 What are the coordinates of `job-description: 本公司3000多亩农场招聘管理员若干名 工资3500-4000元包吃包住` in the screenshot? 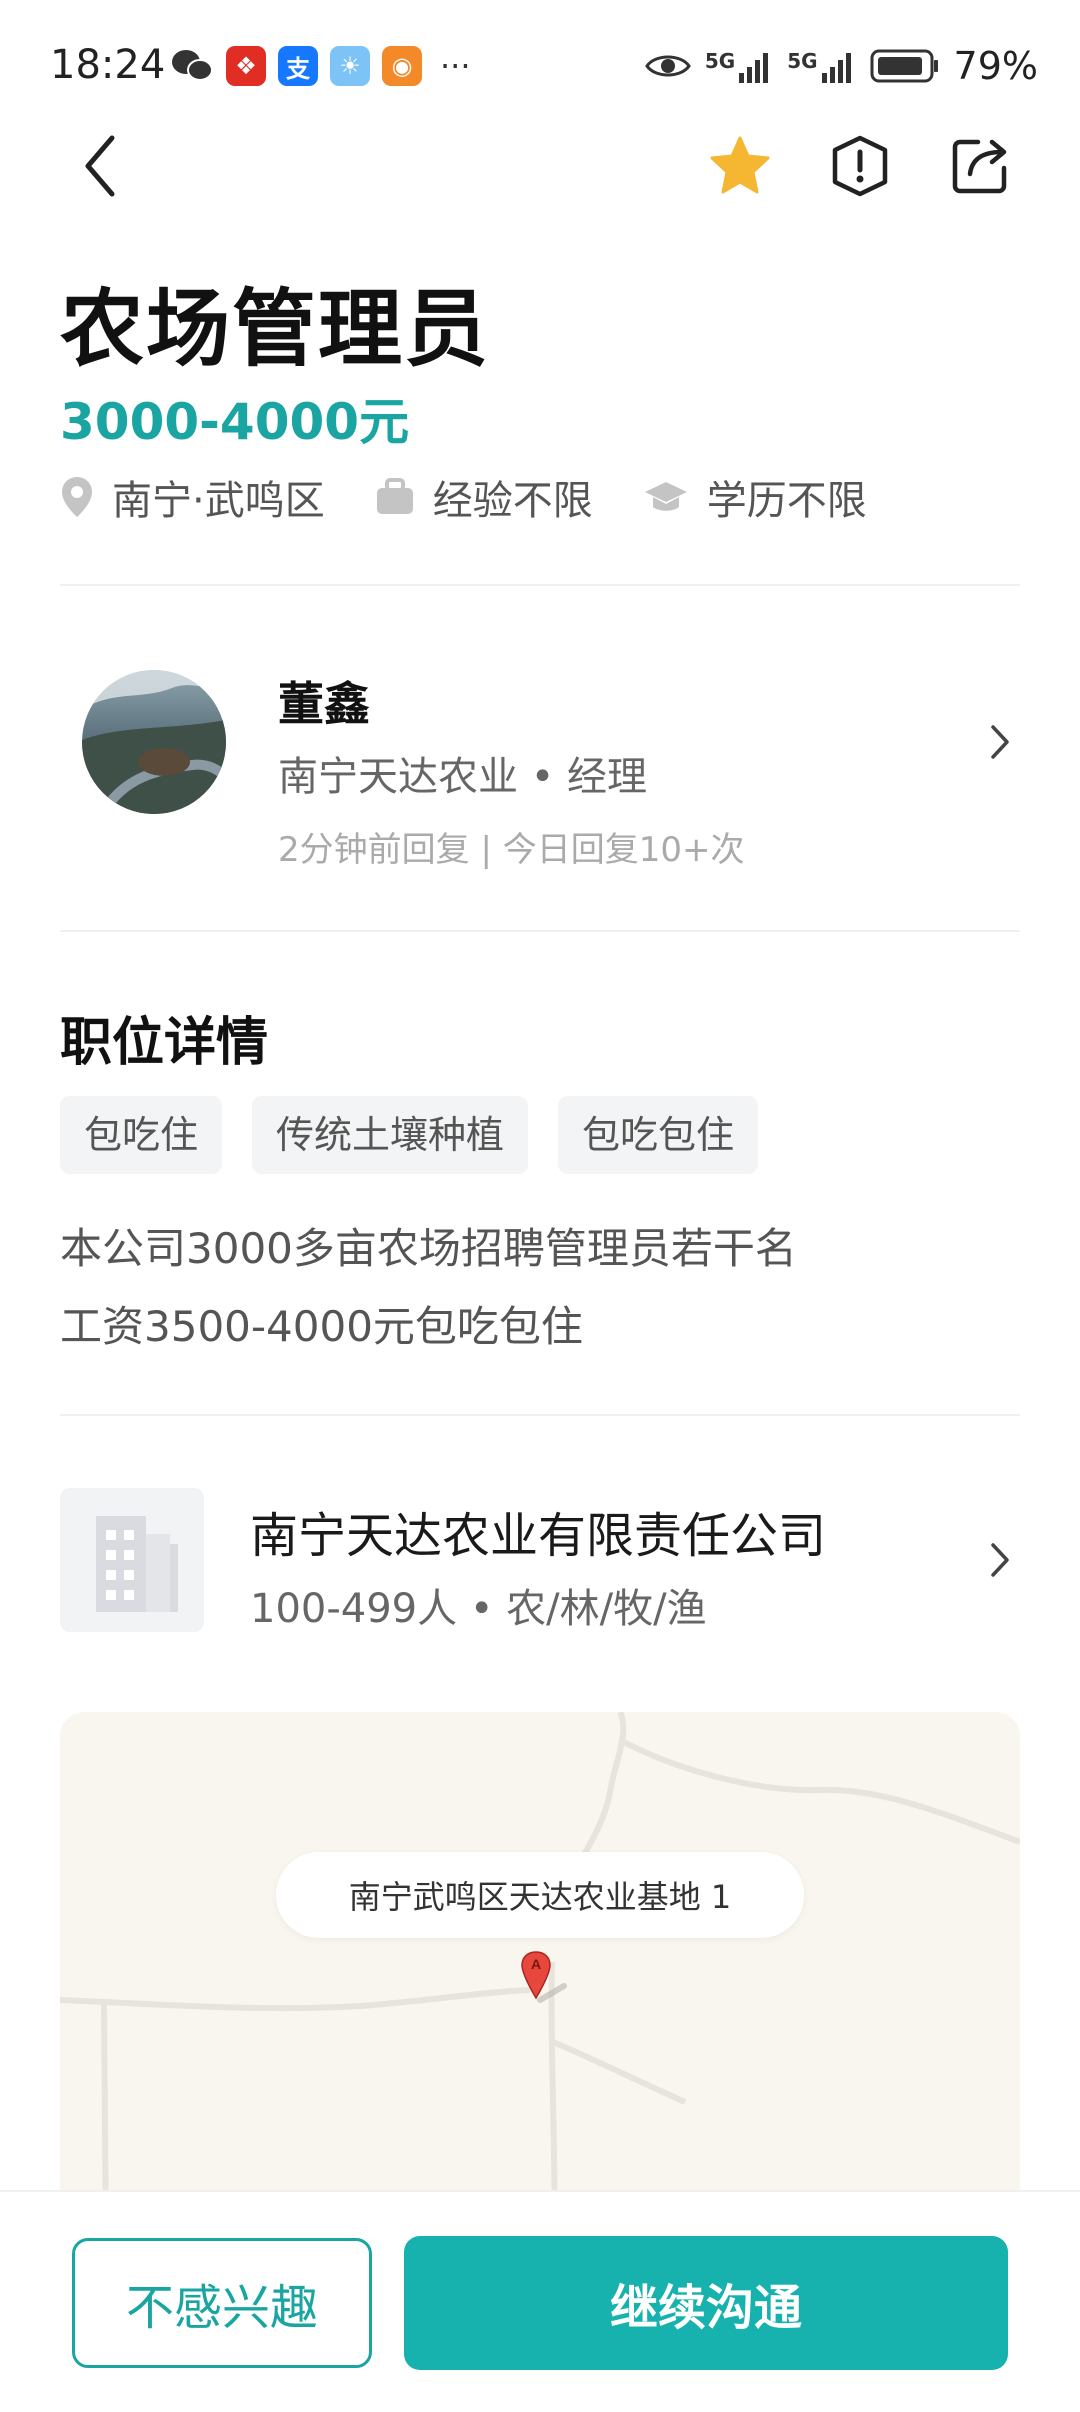 It's located at (540, 1288).